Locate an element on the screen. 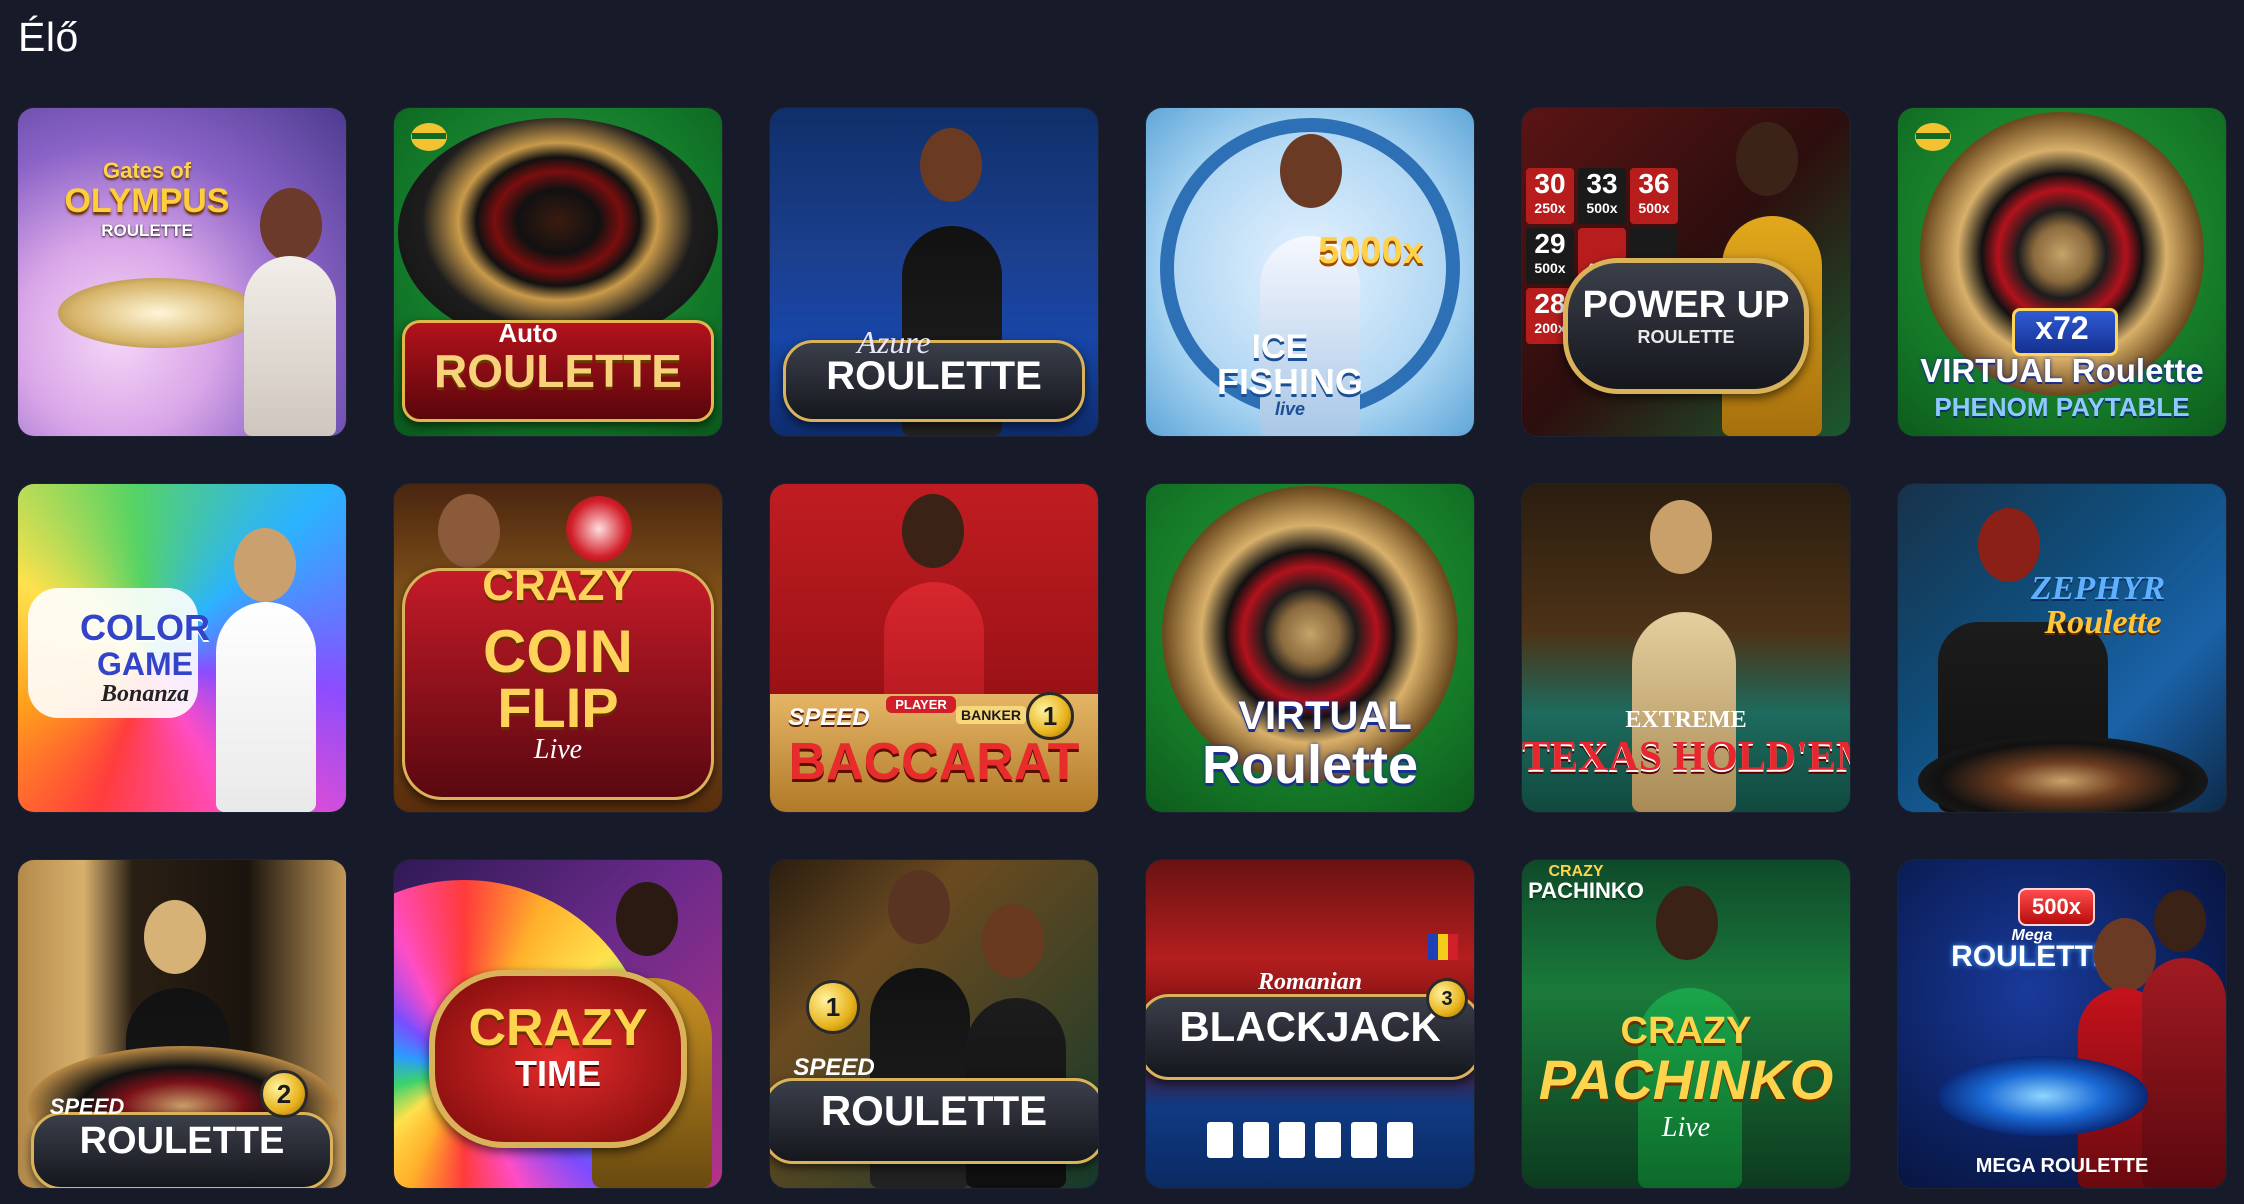 The width and height of the screenshot is (2244, 1204). tile-title-line: Gates of is located at coordinates (147, 170).